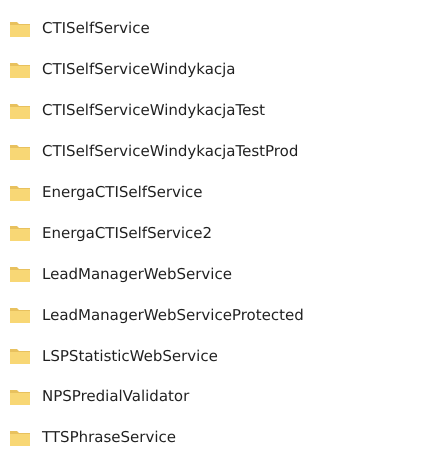 The width and height of the screenshot is (423, 465). I want to click on folder-name: LeadManagerWebServiceProtected, so click(173, 315).